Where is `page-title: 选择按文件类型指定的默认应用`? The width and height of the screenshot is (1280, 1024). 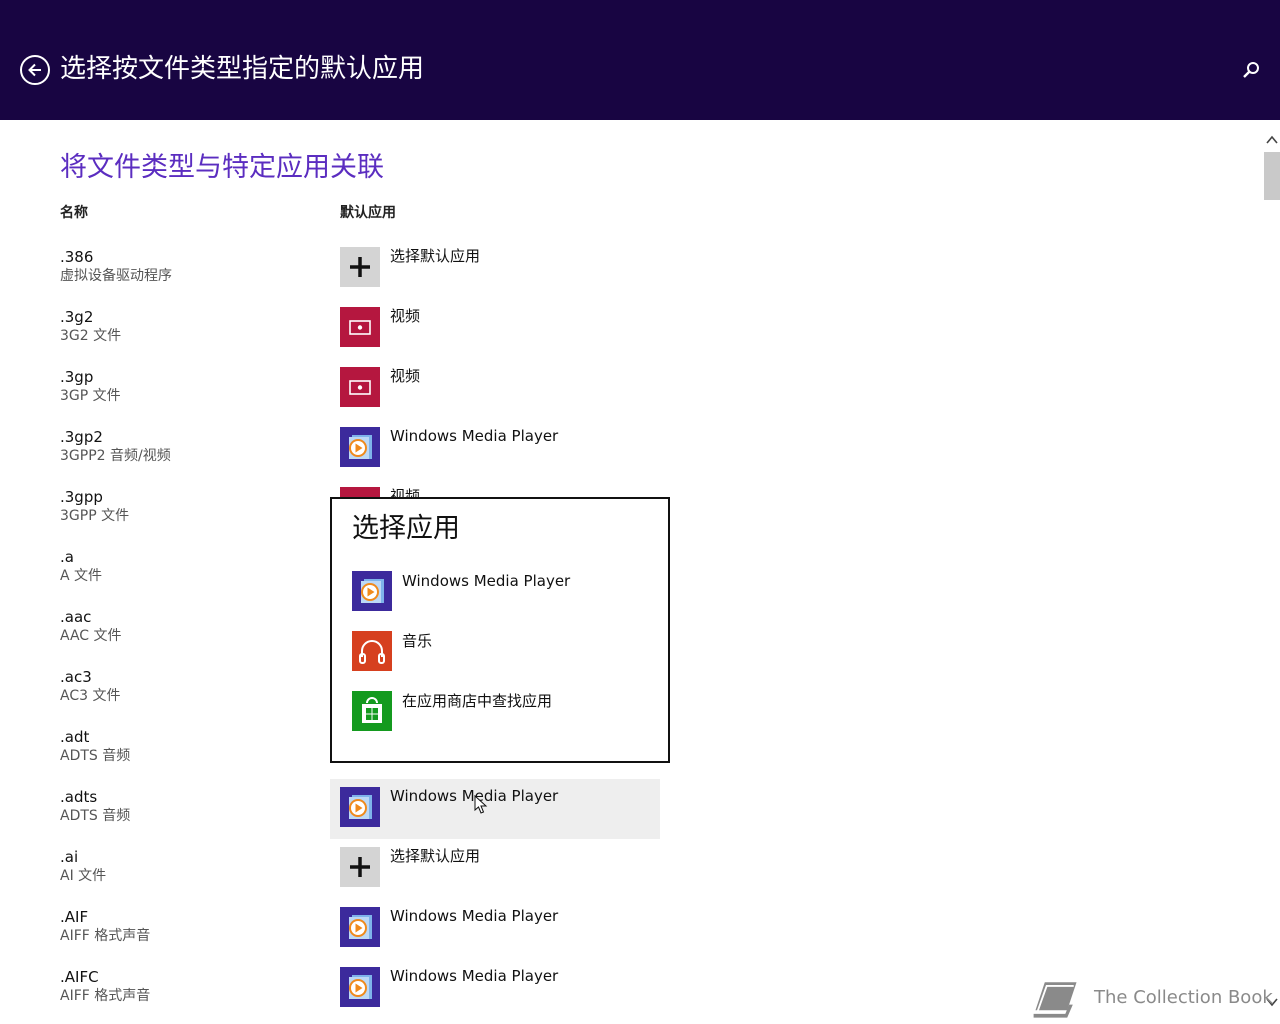
page-title: 选择按文件类型指定的默认应用 is located at coordinates (242, 69).